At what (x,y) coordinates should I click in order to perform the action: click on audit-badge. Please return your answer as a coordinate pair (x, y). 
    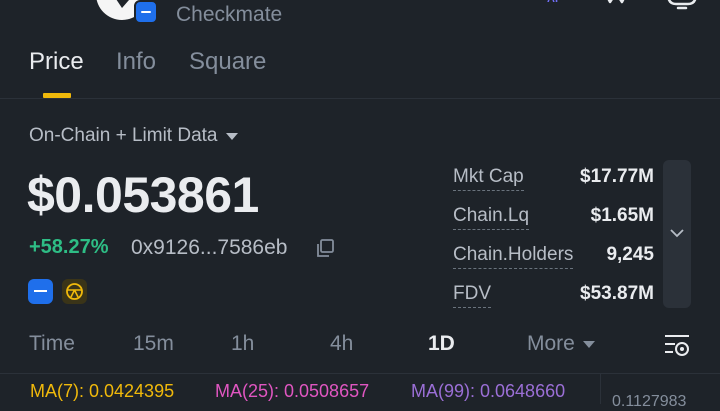
    Looking at the image, I should click on (74, 291).